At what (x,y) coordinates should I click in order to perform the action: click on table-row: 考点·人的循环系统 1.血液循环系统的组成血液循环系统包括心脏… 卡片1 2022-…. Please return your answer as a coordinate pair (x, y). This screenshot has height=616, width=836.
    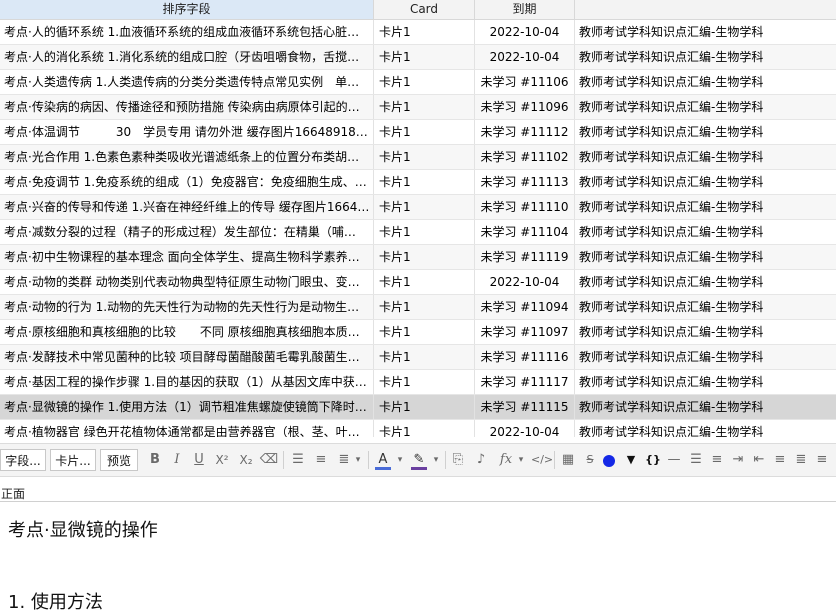
    Looking at the image, I should click on (418, 32).